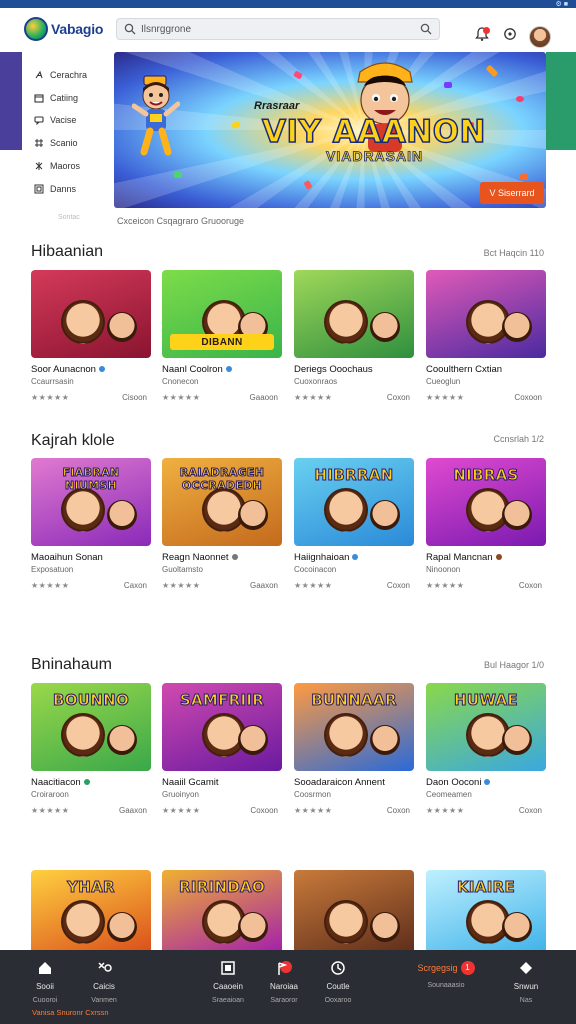 Image resolution: width=576 pixels, height=1024 pixels. I want to click on game-thumbnail: YHAR, so click(91, 914).